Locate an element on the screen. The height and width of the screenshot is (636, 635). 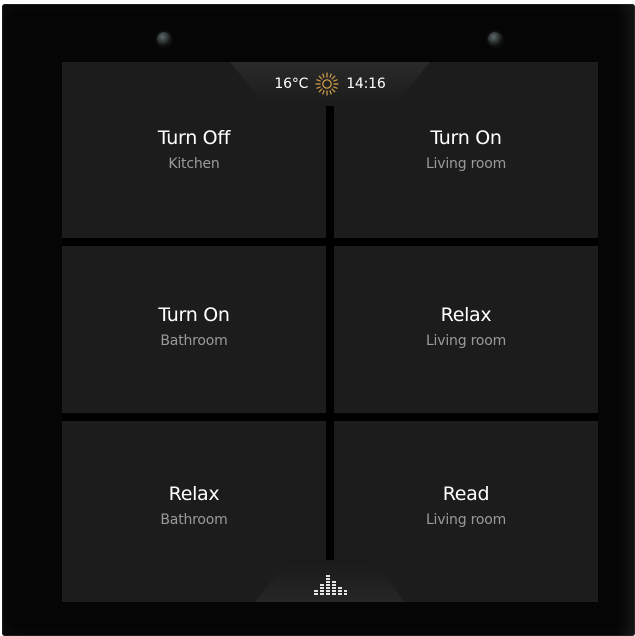
temperature-readout: 16°C is located at coordinates (291, 84).